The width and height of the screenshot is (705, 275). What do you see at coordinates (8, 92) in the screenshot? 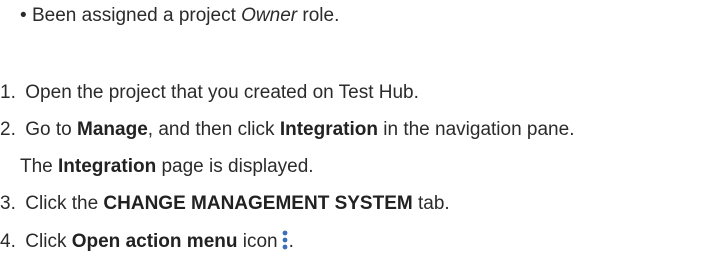
I see `step-number: 1.` at bounding box center [8, 92].